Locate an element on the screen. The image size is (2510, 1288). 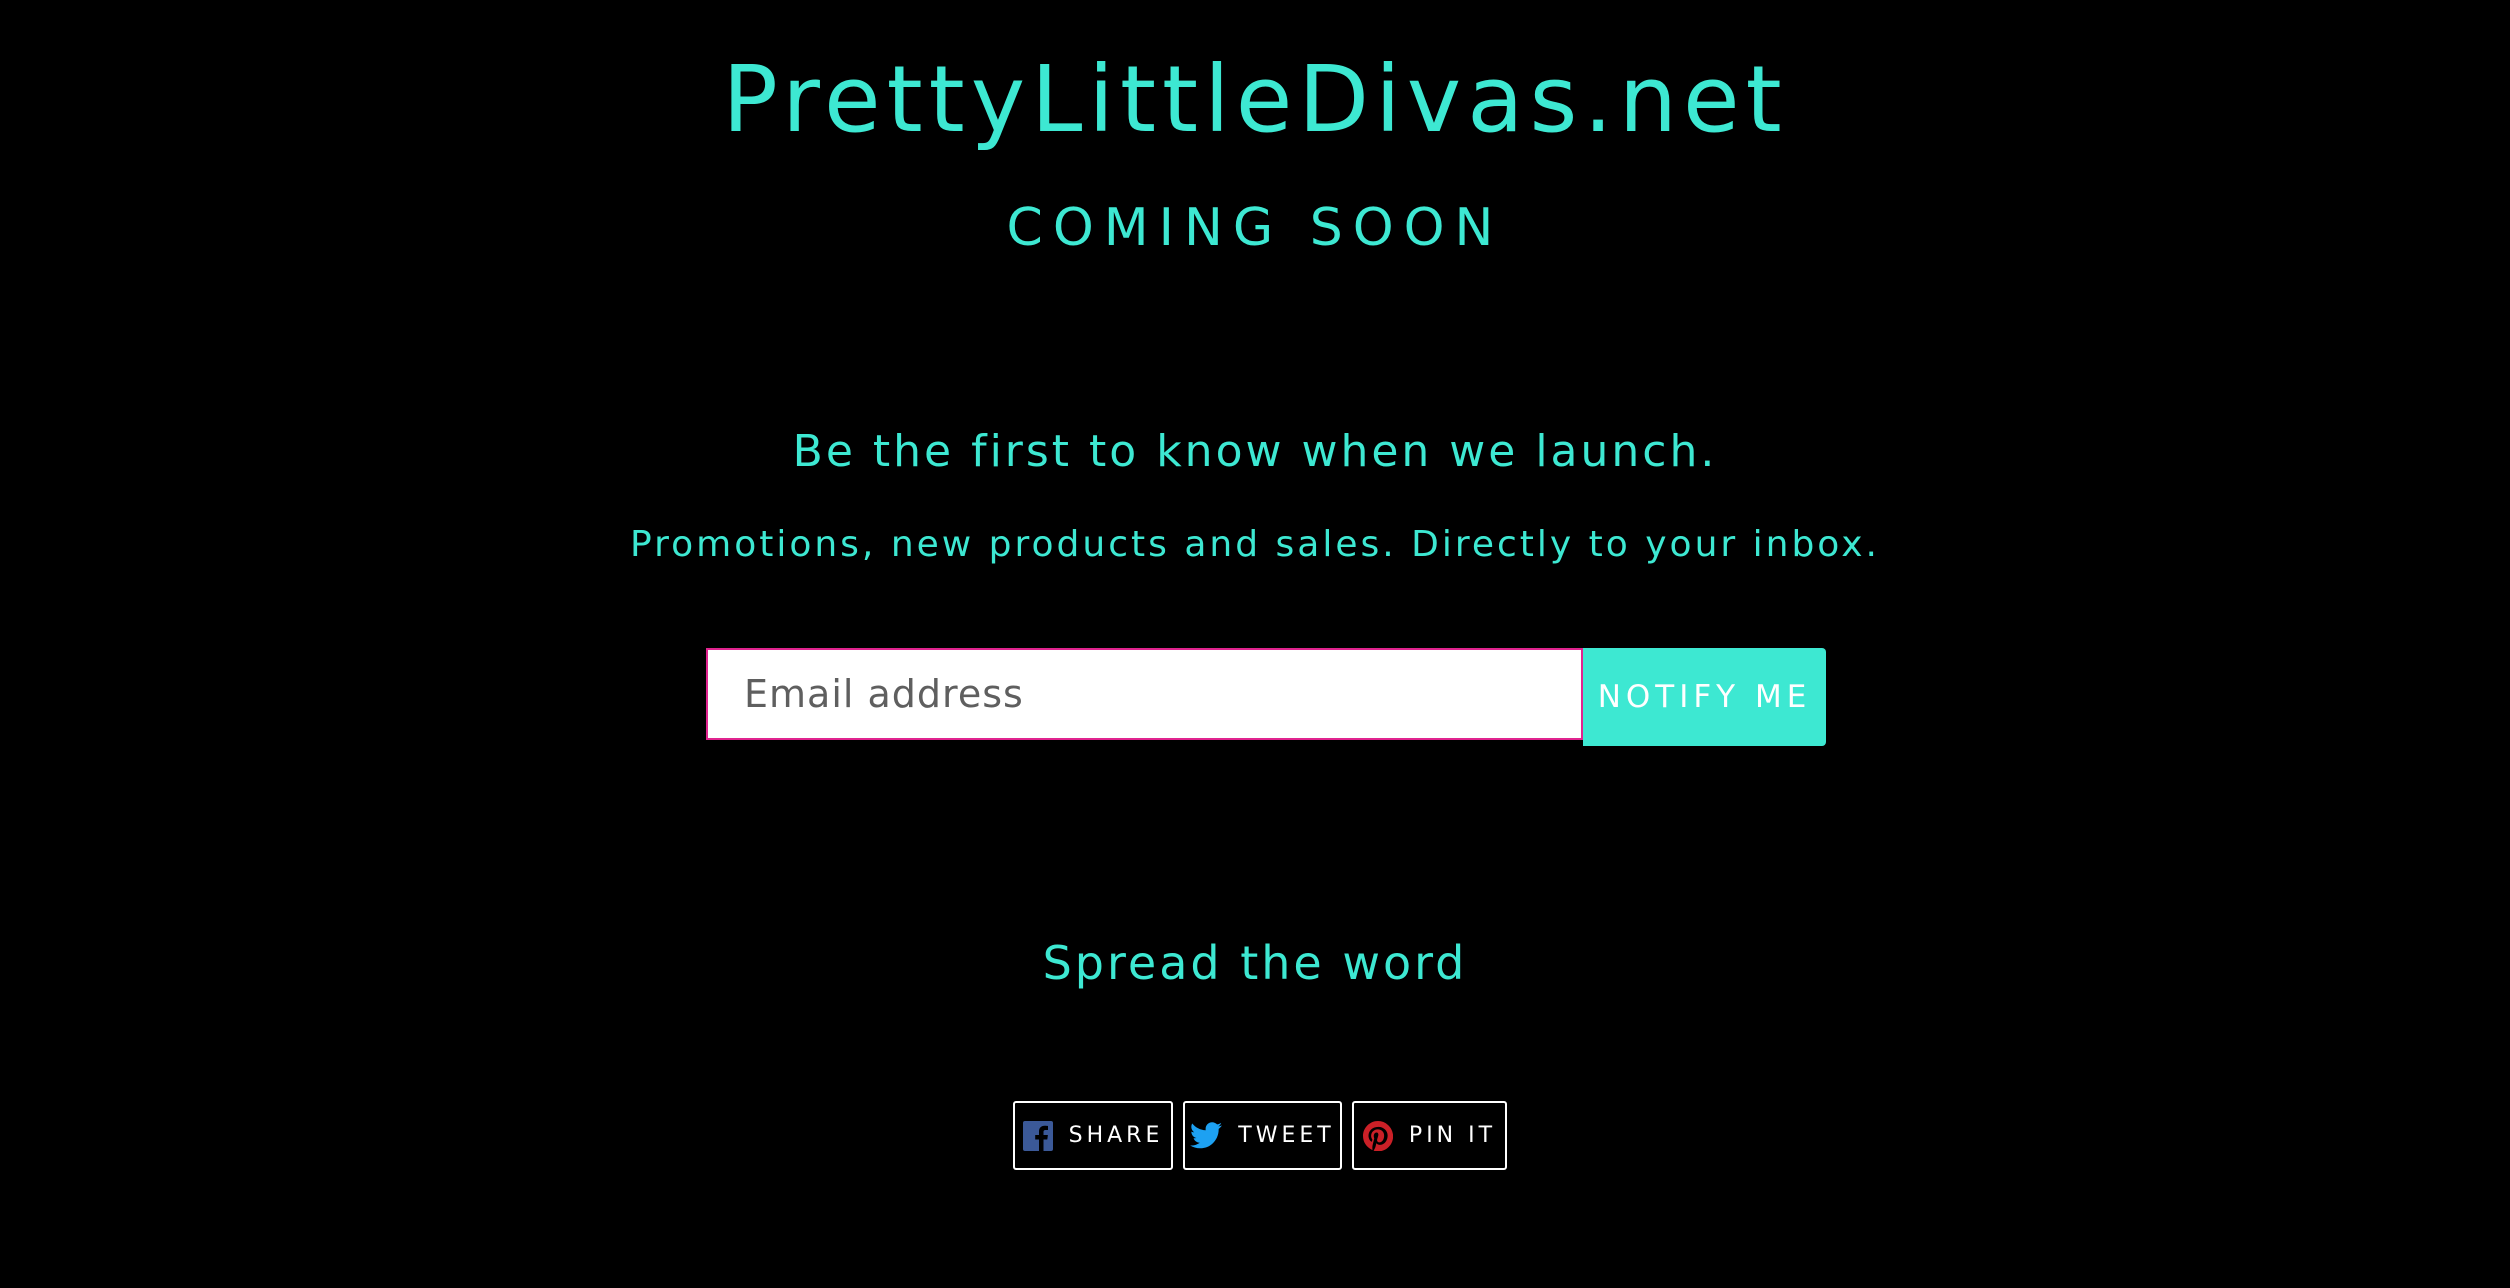
twitter-icon is located at coordinates (1206, 1135).